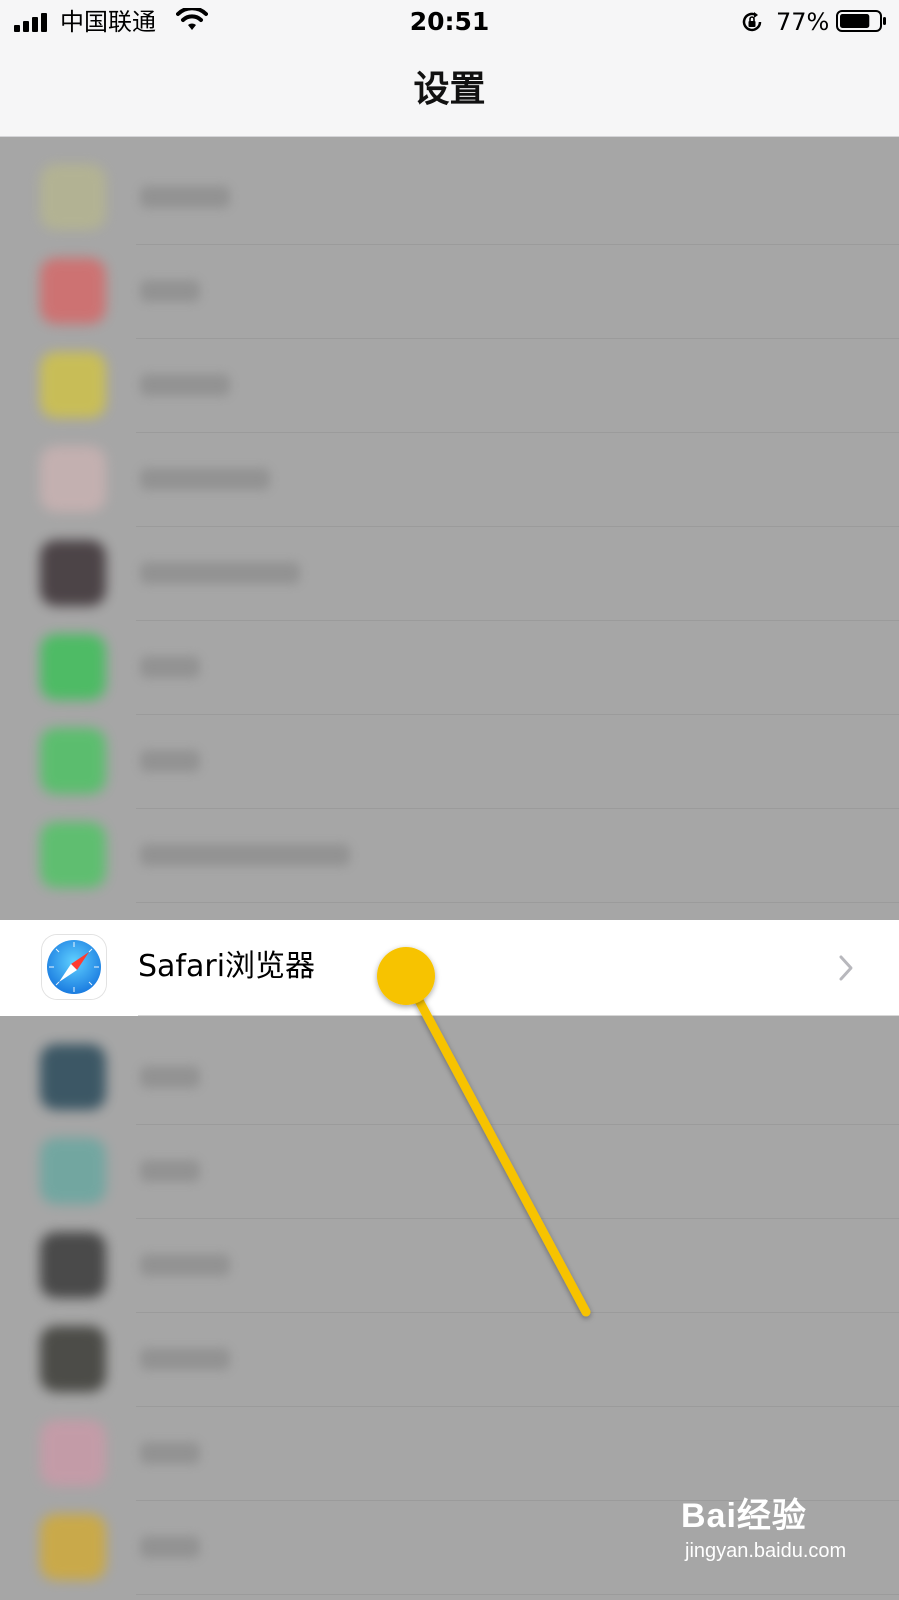  I want to click on status-time: 20:51, so click(449, 21).